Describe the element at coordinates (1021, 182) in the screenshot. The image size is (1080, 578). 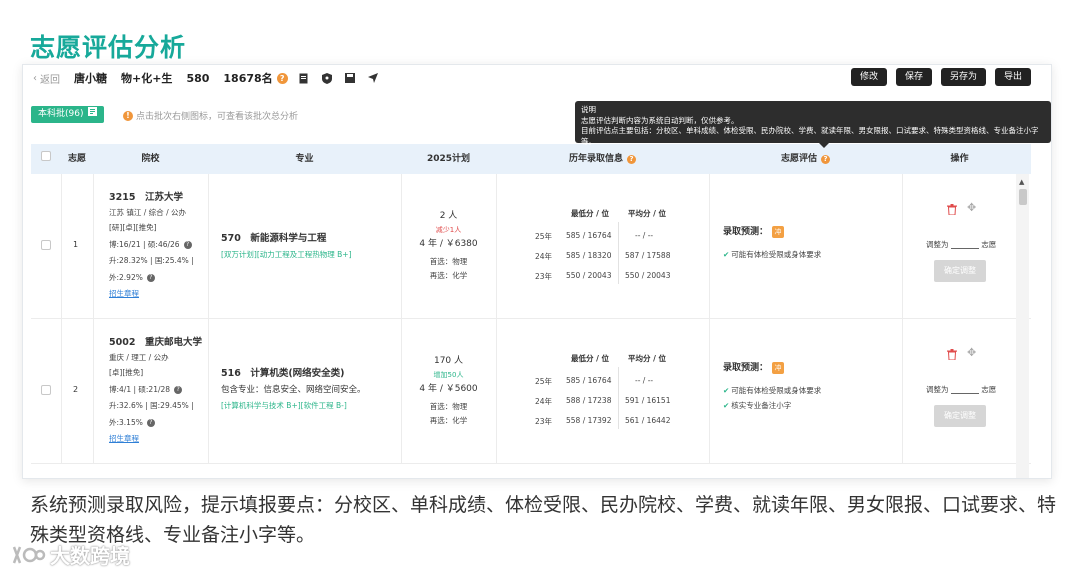
I see `scroll-up-icon: ▲` at that location.